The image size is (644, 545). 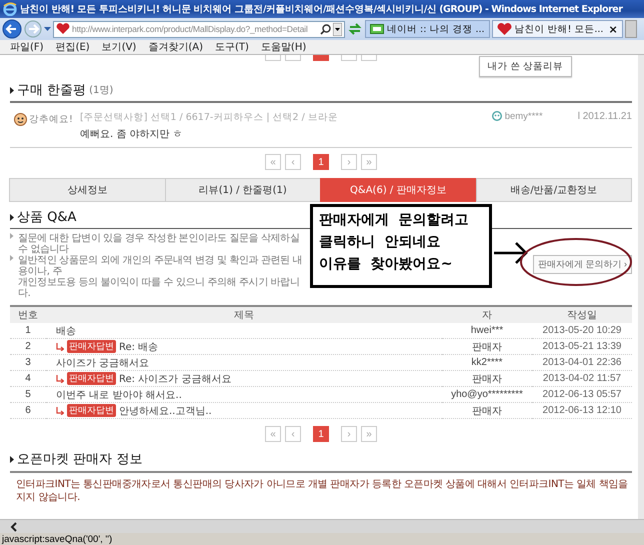 What do you see at coordinates (322, 491) in the screenshot?
I see `disclaimer-text: 인터파크INT는 통신판매중개자로서 통신판매의 당사자가 아니므로 개별 판매자가 등록한 오픈마켓 상품에 대해서 인터파크INT는 일체 책임을 지지 않습니다.` at bounding box center [322, 491].